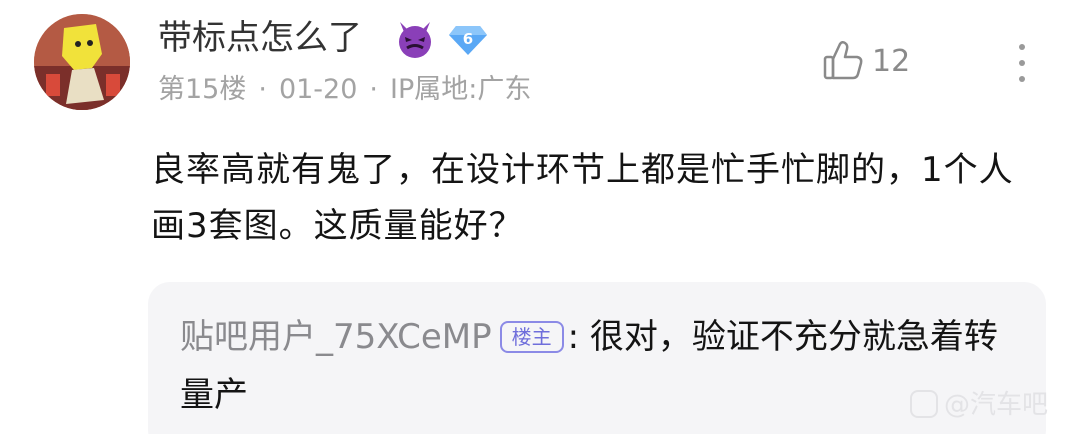  Describe the element at coordinates (336, 337) in the screenshot. I see `reply-username: 贴吧用户_75XCeMP` at that location.